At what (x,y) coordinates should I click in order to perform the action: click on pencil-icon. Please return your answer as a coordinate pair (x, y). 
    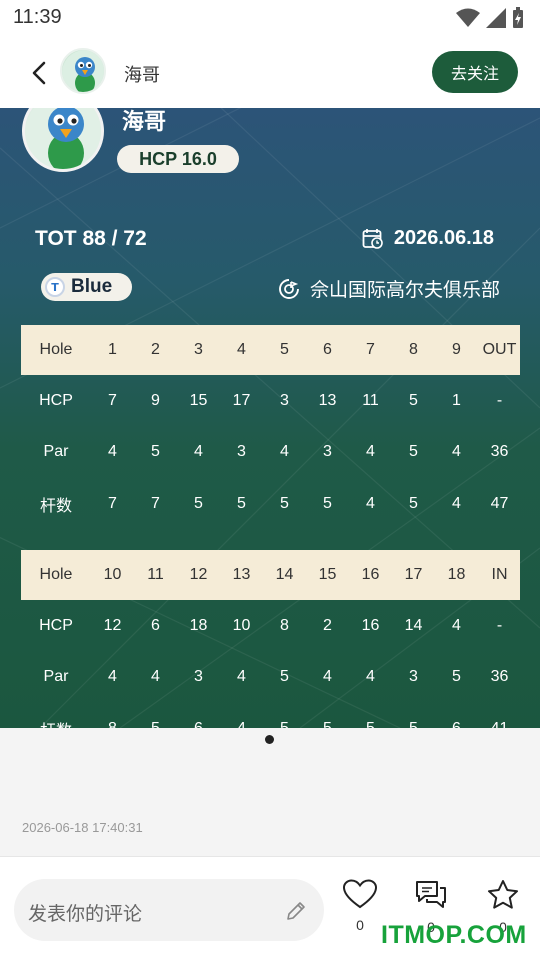
    Looking at the image, I should click on (296, 911).